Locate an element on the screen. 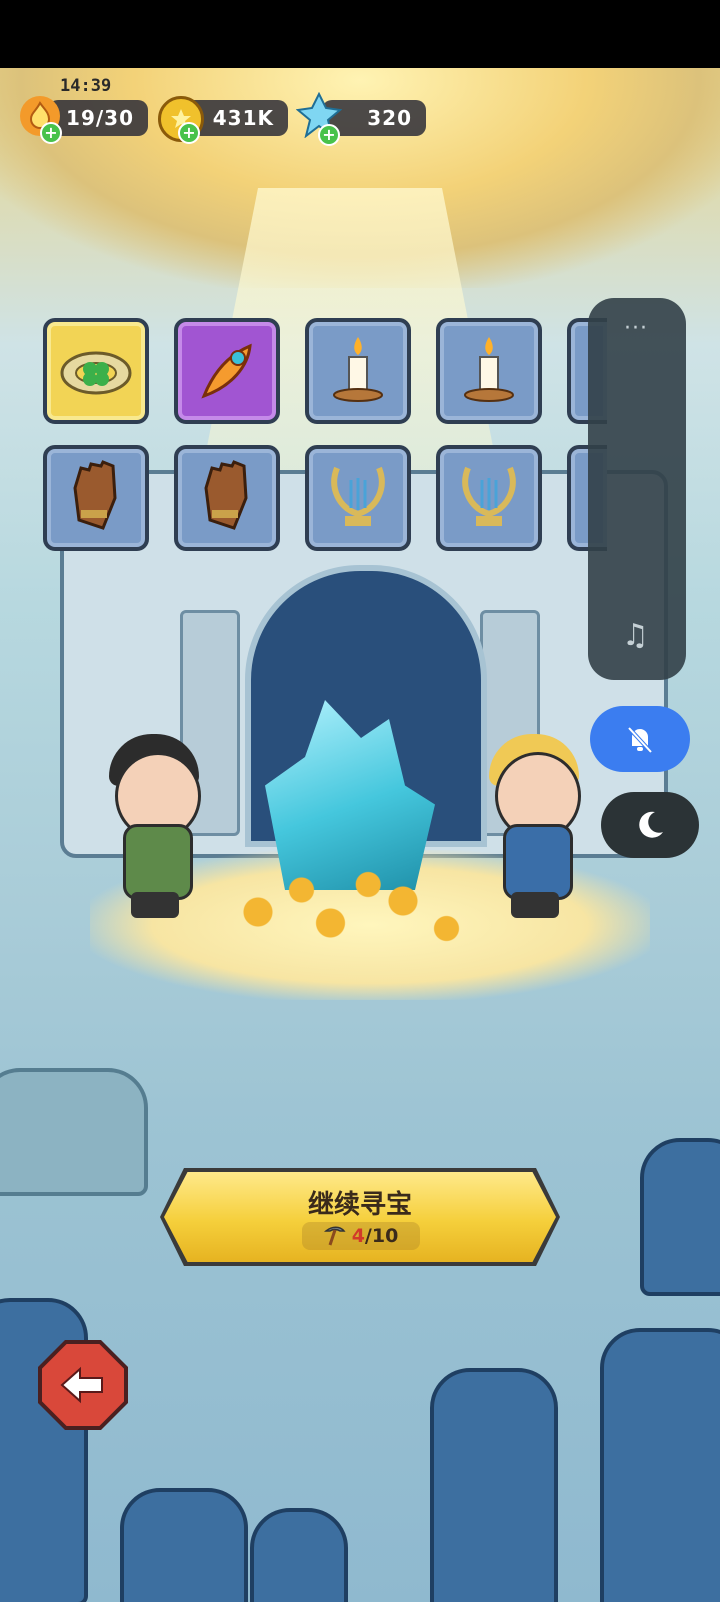 The height and width of the screenshot is (1602, 720). gem-value: 320 is located at coordinates (389, 118).